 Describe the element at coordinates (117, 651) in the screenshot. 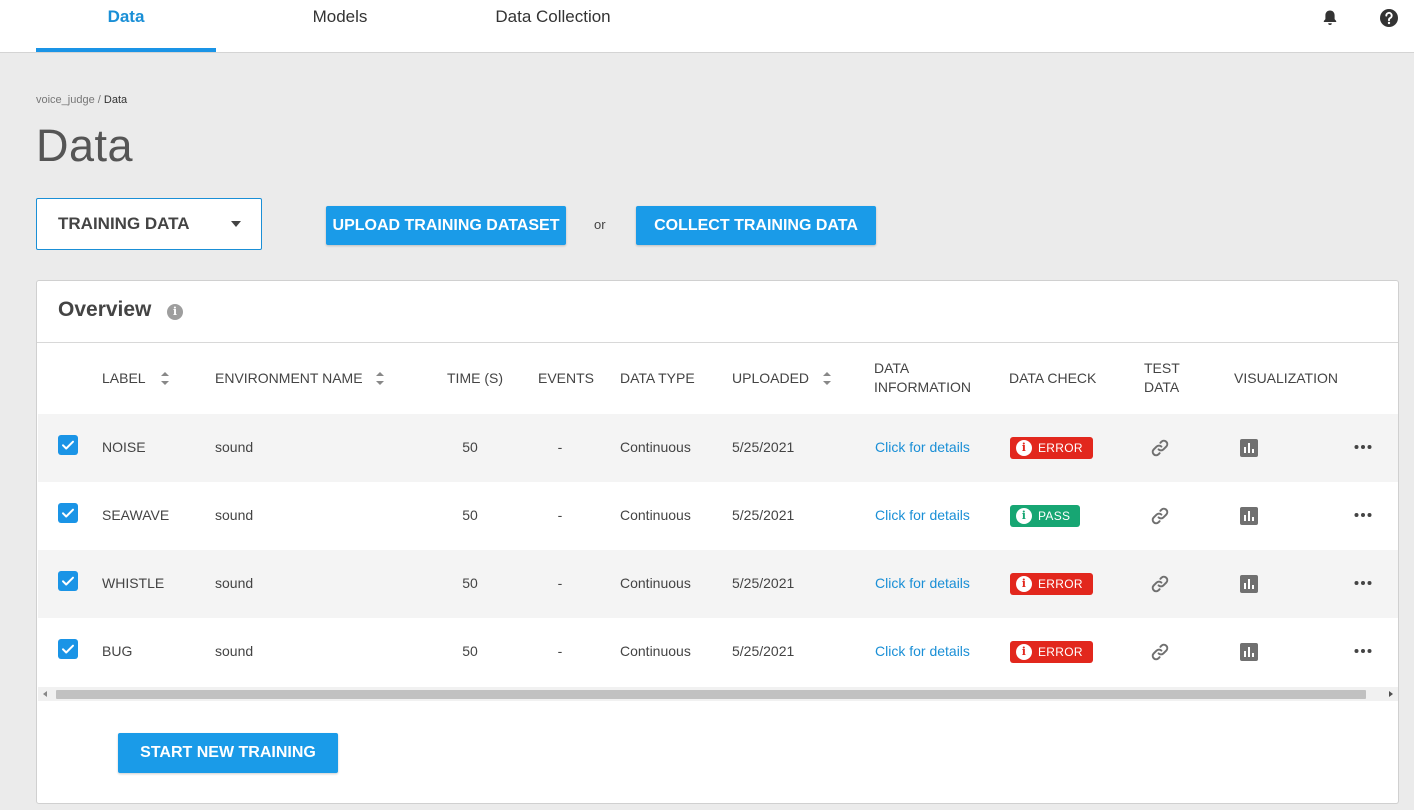

I see `cell-label: BUG` at that location.